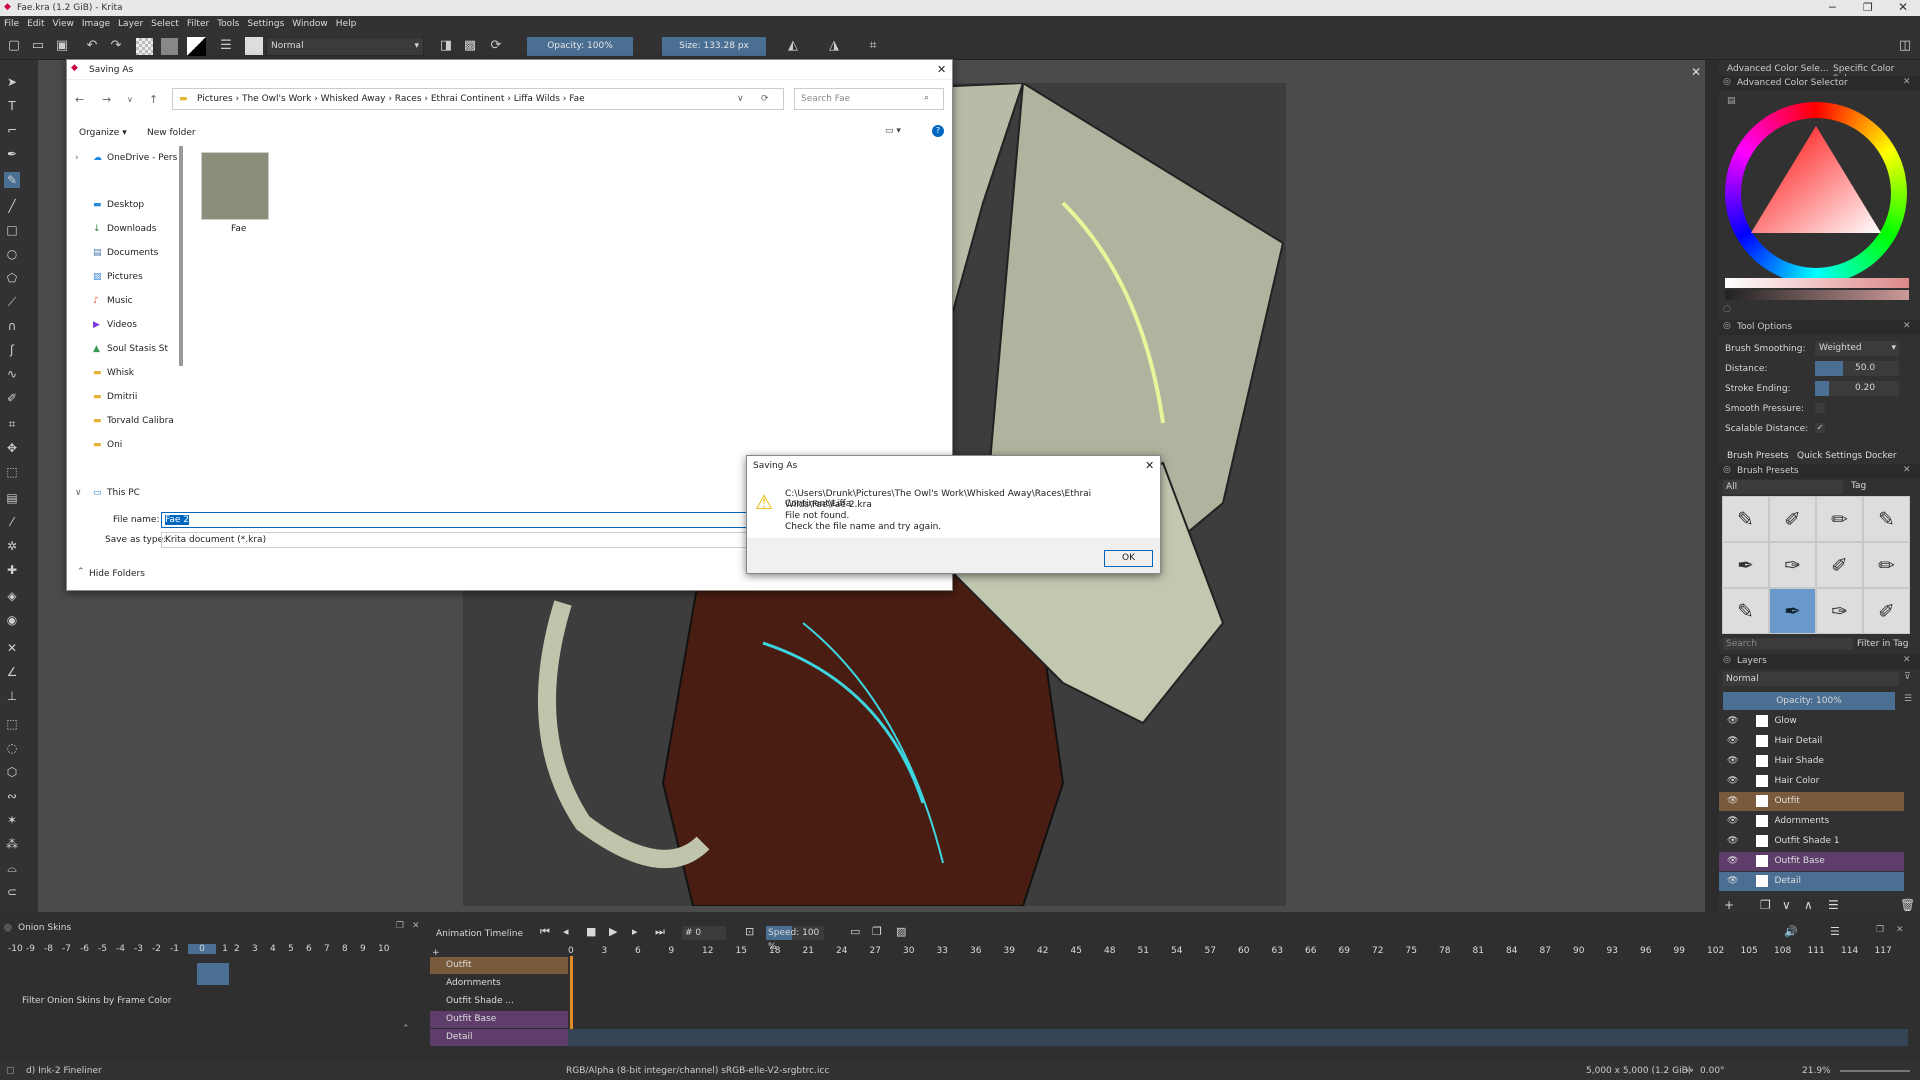  What do you see at coordinates (89, 949) in the screenshot?
I see `onion-number: -6` at bounding box center [89, 949].